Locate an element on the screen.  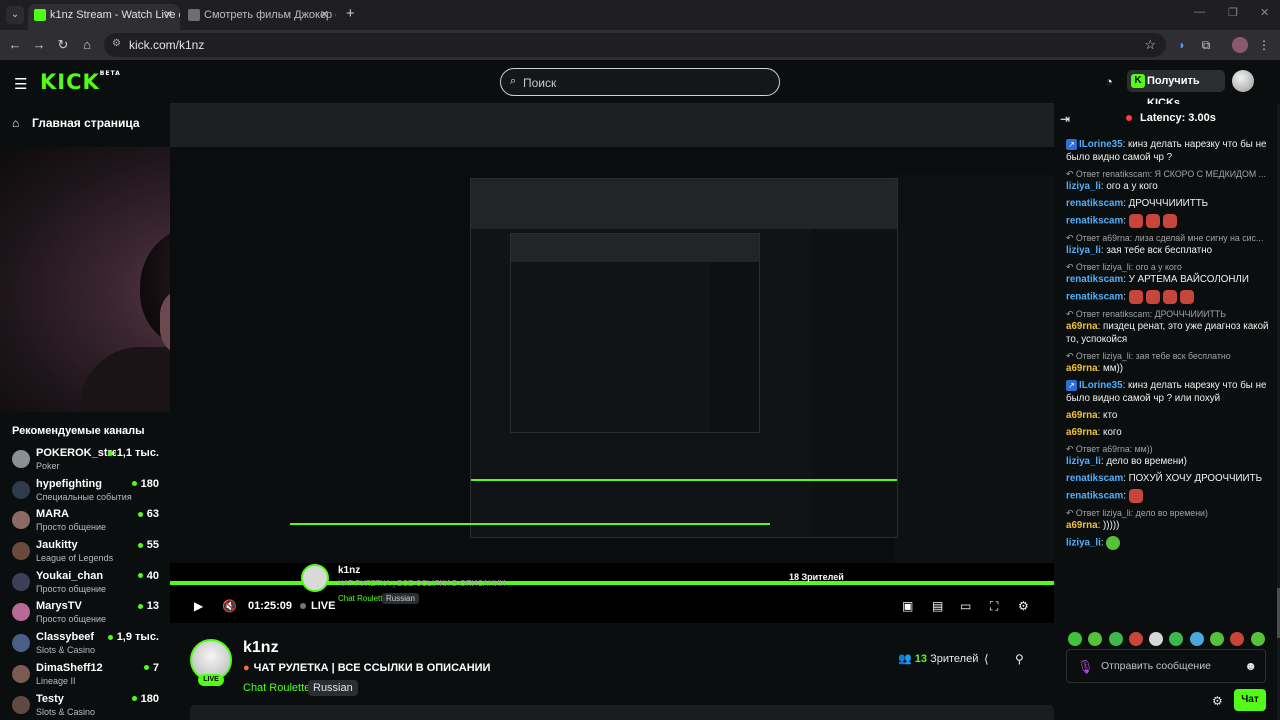
chat-message: liziya_li: is located at coordinates (1169, 543).